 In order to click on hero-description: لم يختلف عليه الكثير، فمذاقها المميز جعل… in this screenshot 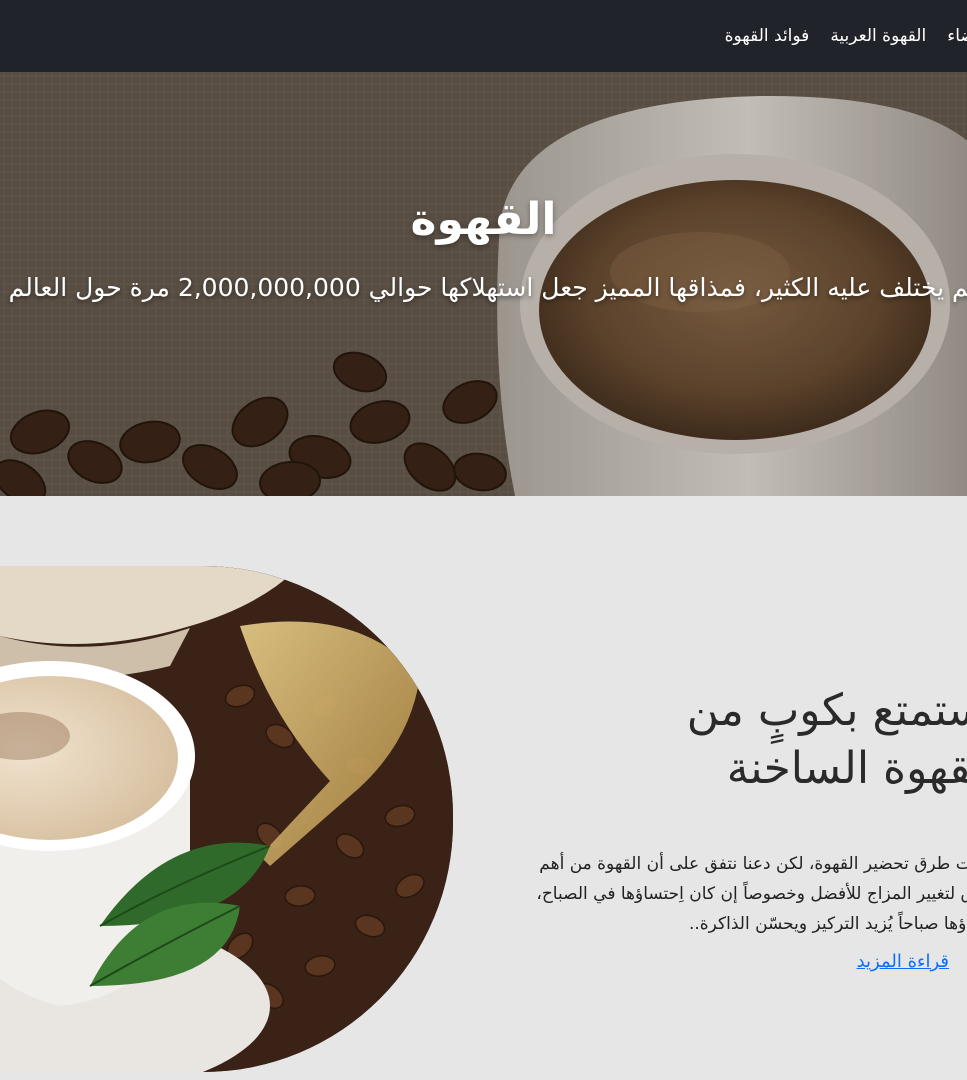, I will do `click(483, 287)`.